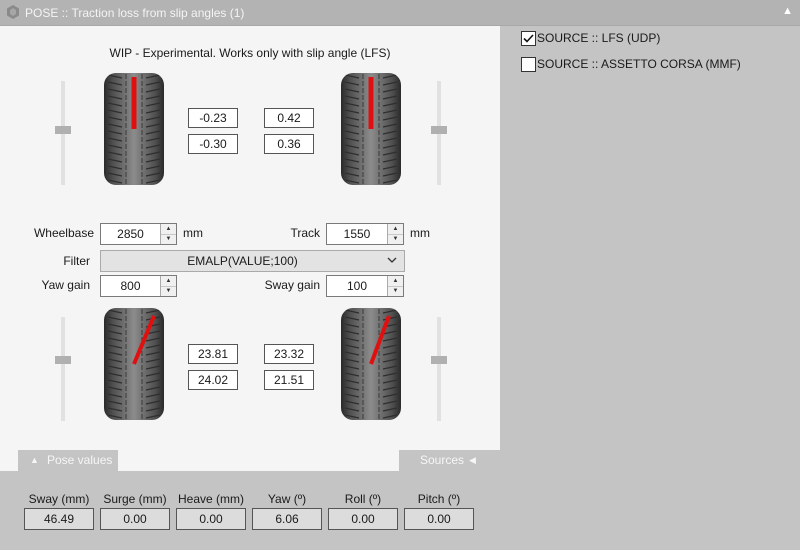 Image resolution: width=800 pixels, height=550 pixels. Describe the element at coordinates (289, 118) in the screenshot. I see `front-right-value-1: 0.42` at that location.